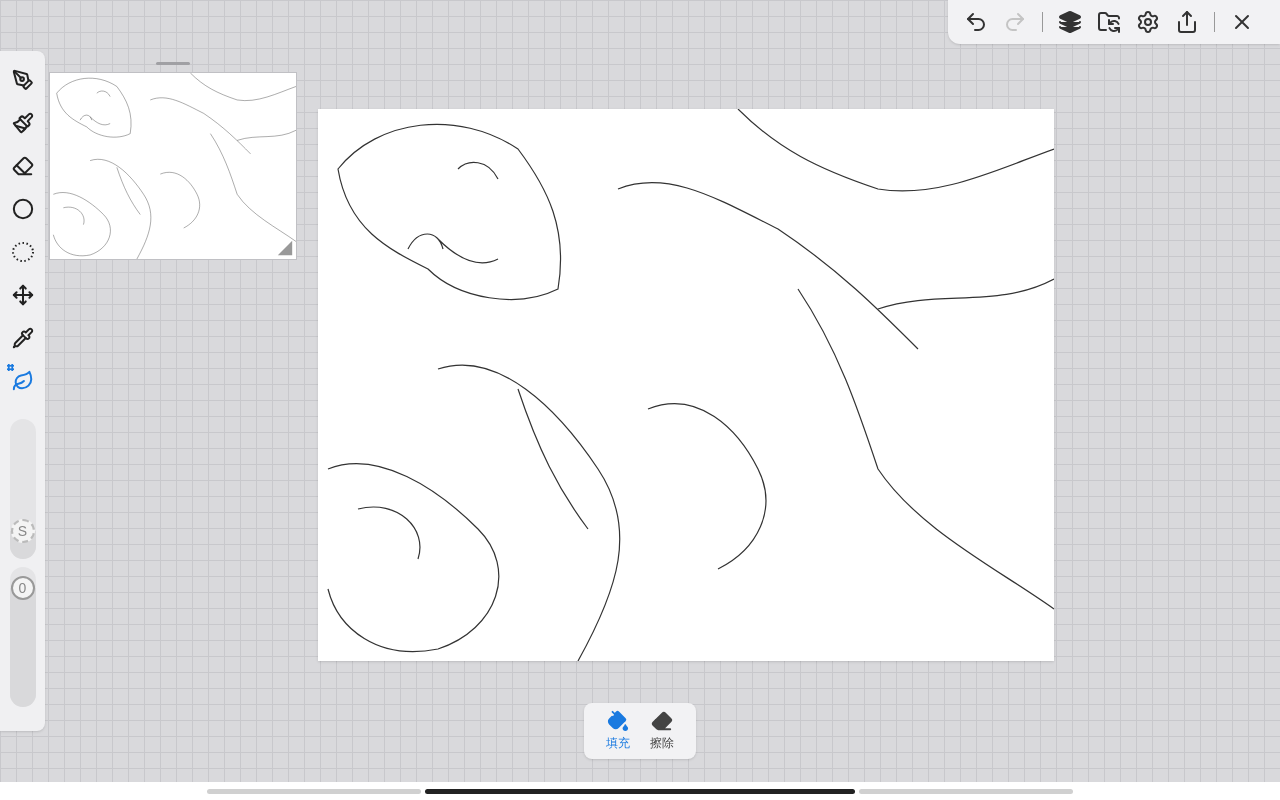  I want to click on resize-corner-icon, so click(285, 248).